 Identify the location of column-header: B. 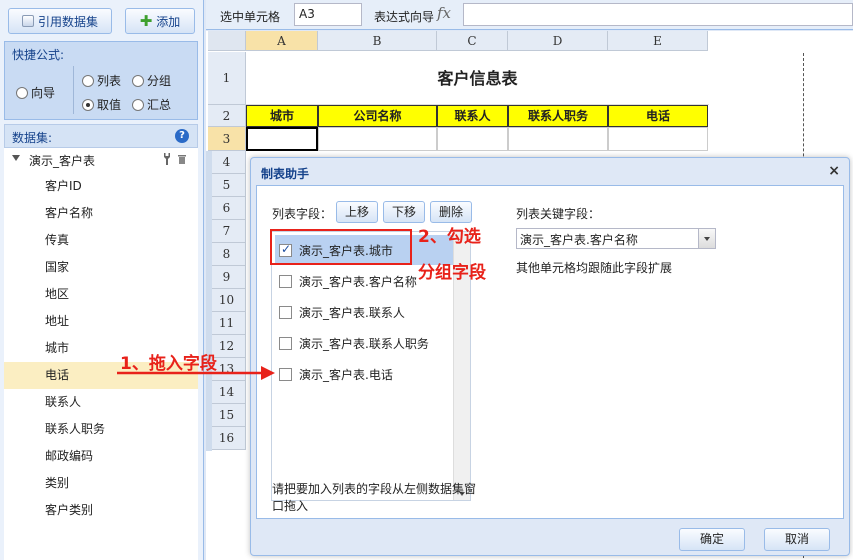
(377, 41).